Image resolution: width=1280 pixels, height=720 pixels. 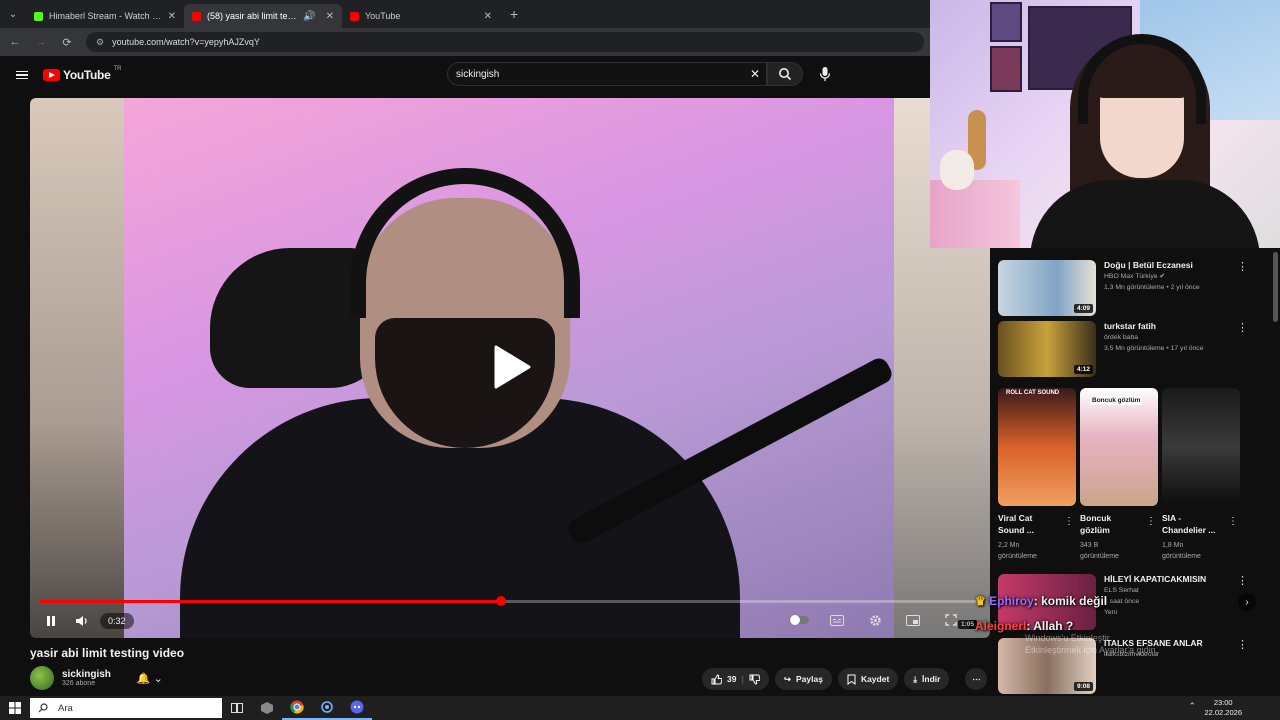 What do you see at coordinates (67, 42) in the screenshot?
I see `reload-icon: ⟳` at bounding box center [67, 42].